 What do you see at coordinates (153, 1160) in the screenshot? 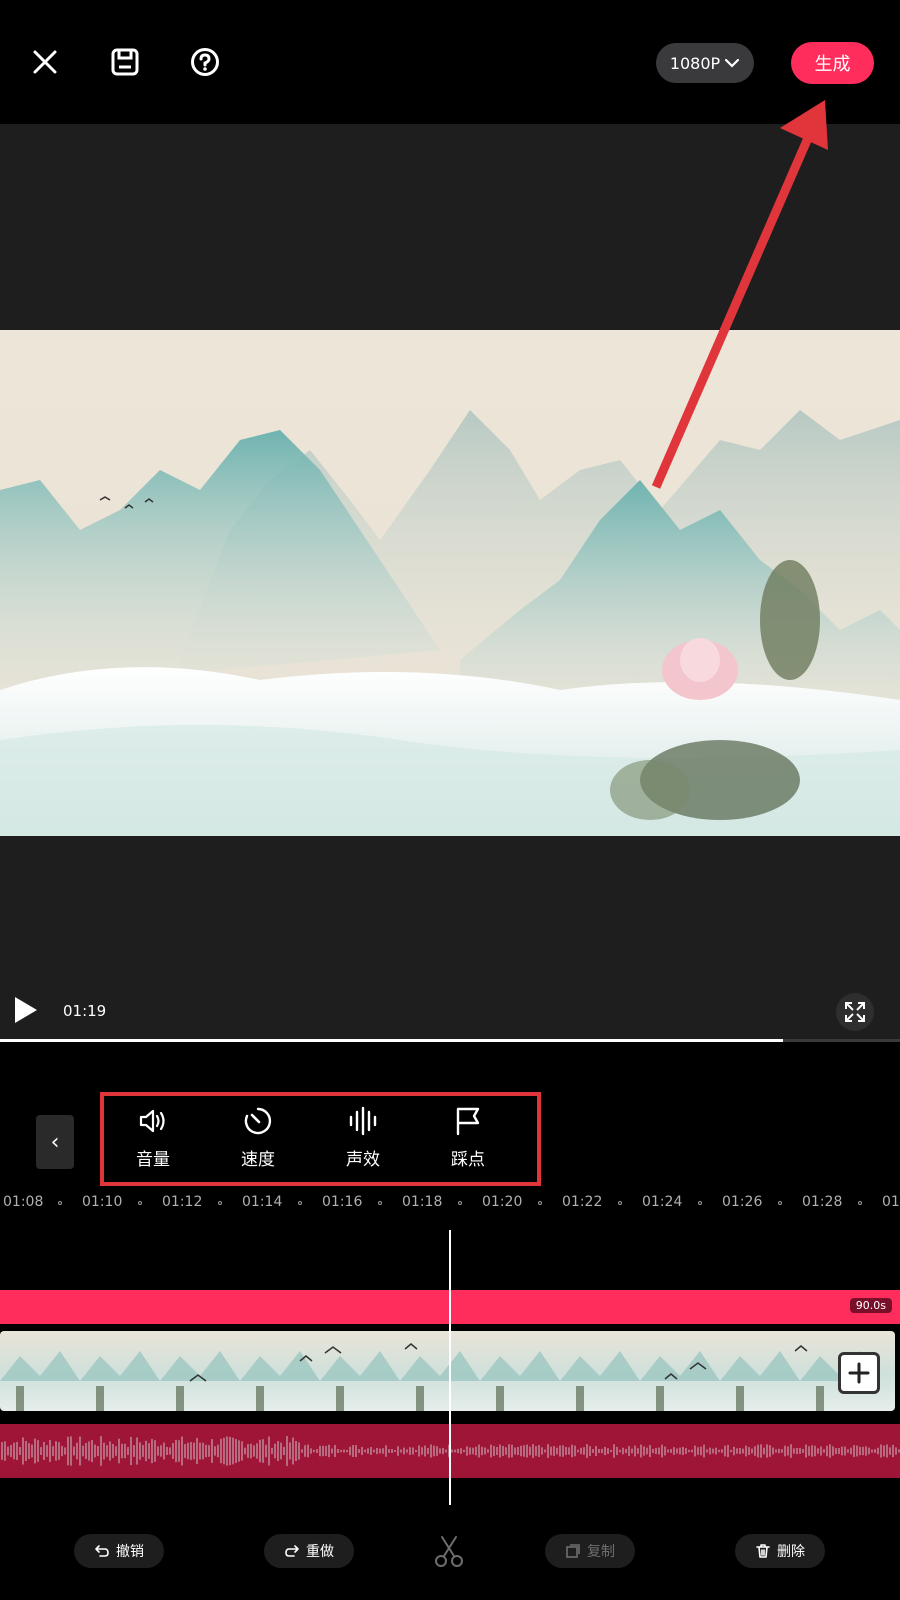
I see `tool-label: 音量` at bounding box center [153, 1160].